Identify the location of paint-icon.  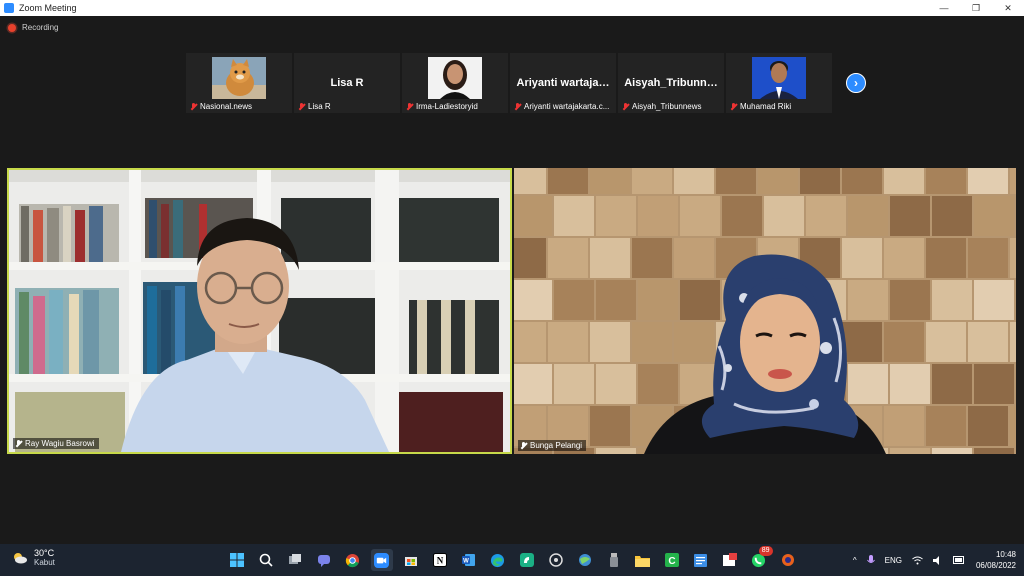
(730, 560).